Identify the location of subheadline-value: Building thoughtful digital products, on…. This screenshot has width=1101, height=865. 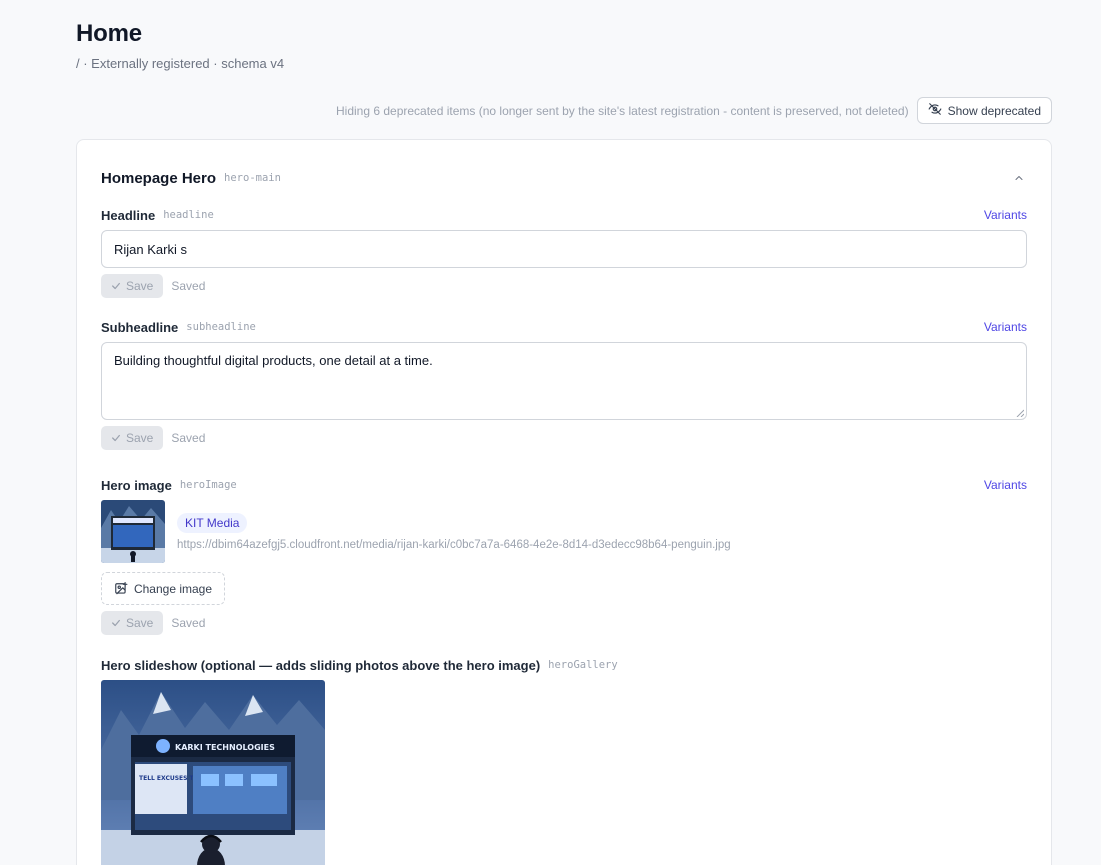
(273, 360).